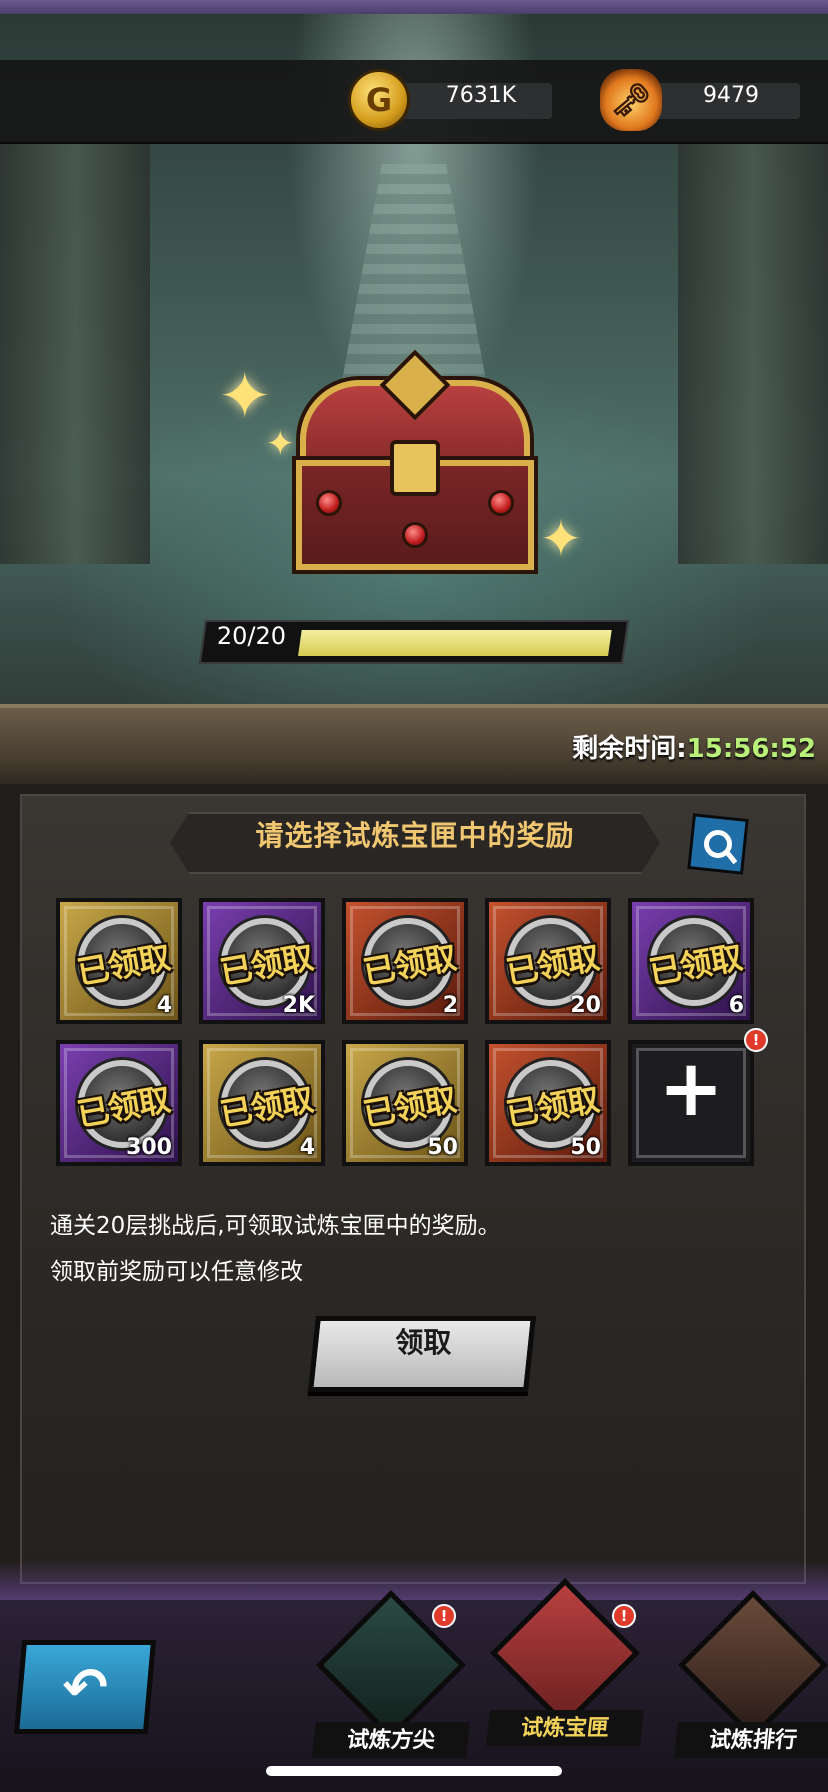 The width and height of the screenshot is (828, 1792). What do you see at coordinates (275, 1226) in the screenshot?
I see `description-line-1: 通关20层挑战后,可领取试炼宝匣中的奖励。` at bounding box center [275, 1226].